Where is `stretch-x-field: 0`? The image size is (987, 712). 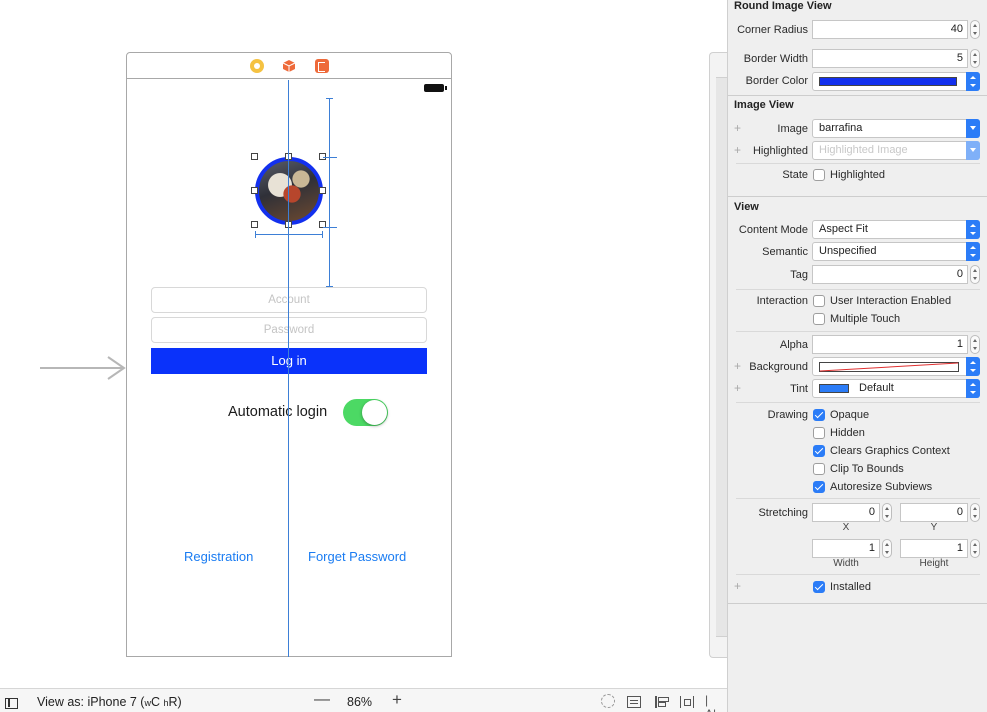 stretch-x-field: 0 is located at coordinates (846, 512).